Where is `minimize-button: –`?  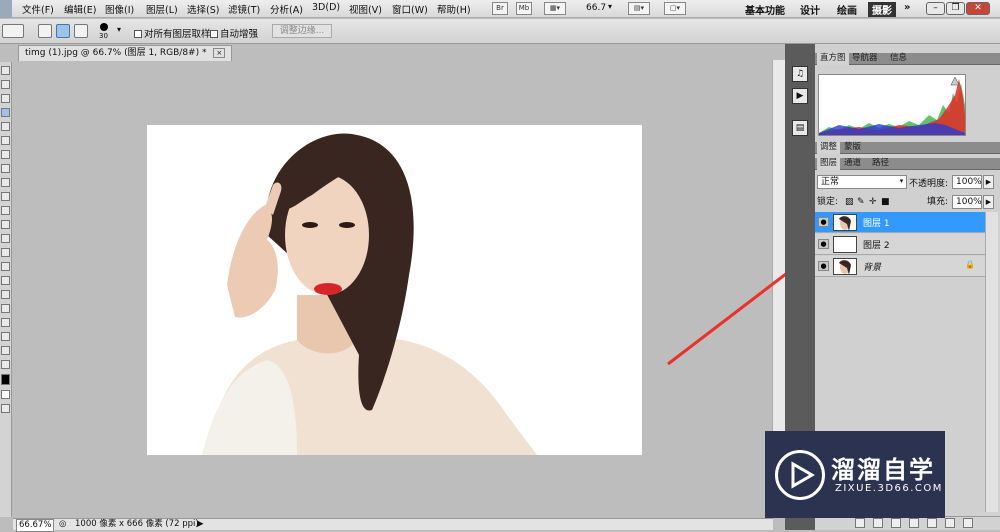 minimize-button: – is located at coordinates (935, 8).